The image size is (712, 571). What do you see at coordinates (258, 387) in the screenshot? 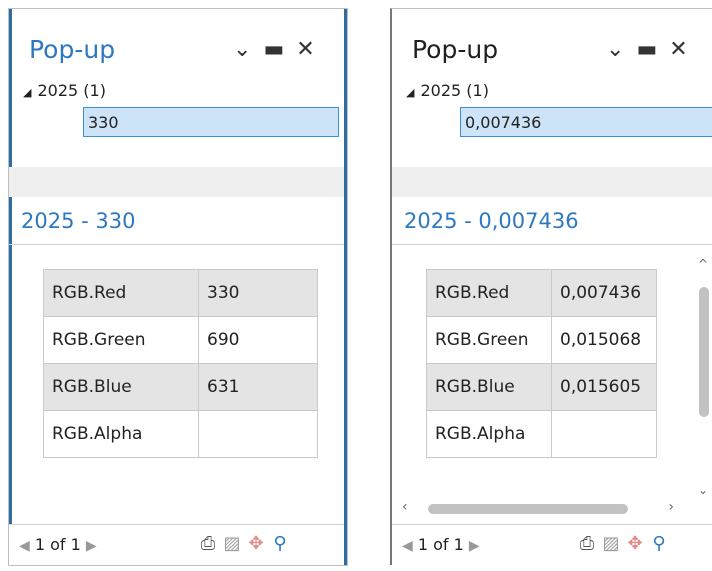
I see `attribute-value: 631` at bounding box center [258, 387].